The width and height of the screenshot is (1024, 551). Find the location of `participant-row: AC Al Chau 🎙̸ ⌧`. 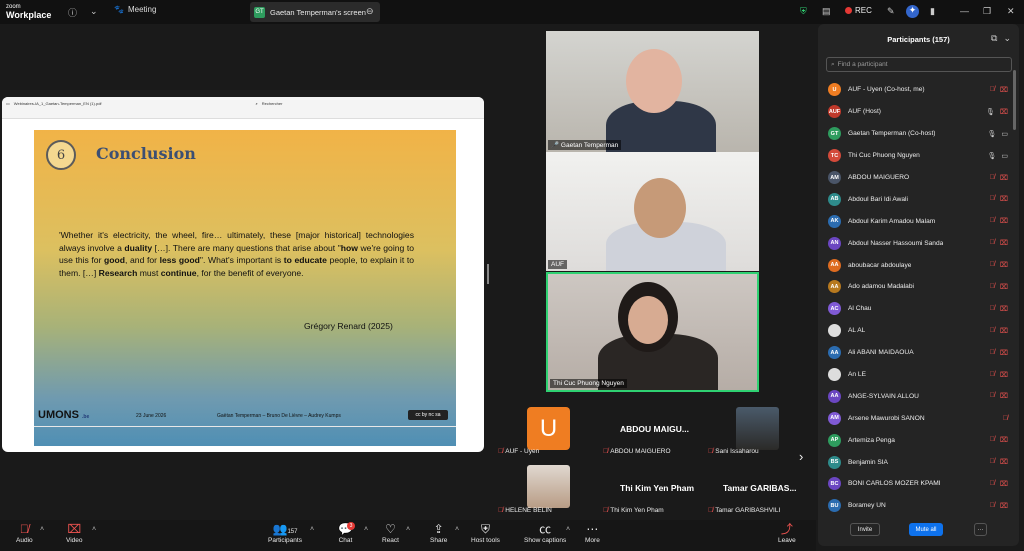

participant-row: AC Al Chau 🎙̸ ⌧ is located at coordinates (914, 309).